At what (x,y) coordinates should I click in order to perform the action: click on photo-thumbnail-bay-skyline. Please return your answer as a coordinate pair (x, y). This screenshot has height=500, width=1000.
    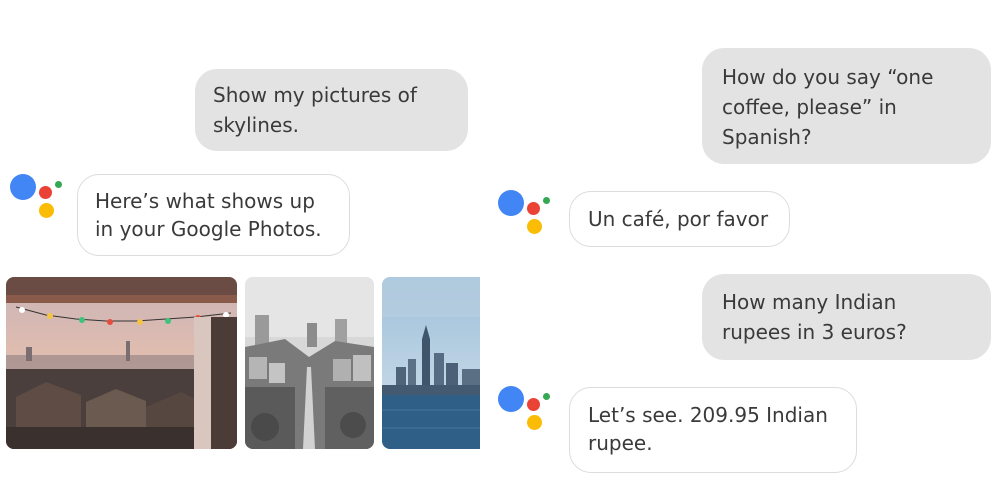
    Looking at the image, I should click on (431, 363).